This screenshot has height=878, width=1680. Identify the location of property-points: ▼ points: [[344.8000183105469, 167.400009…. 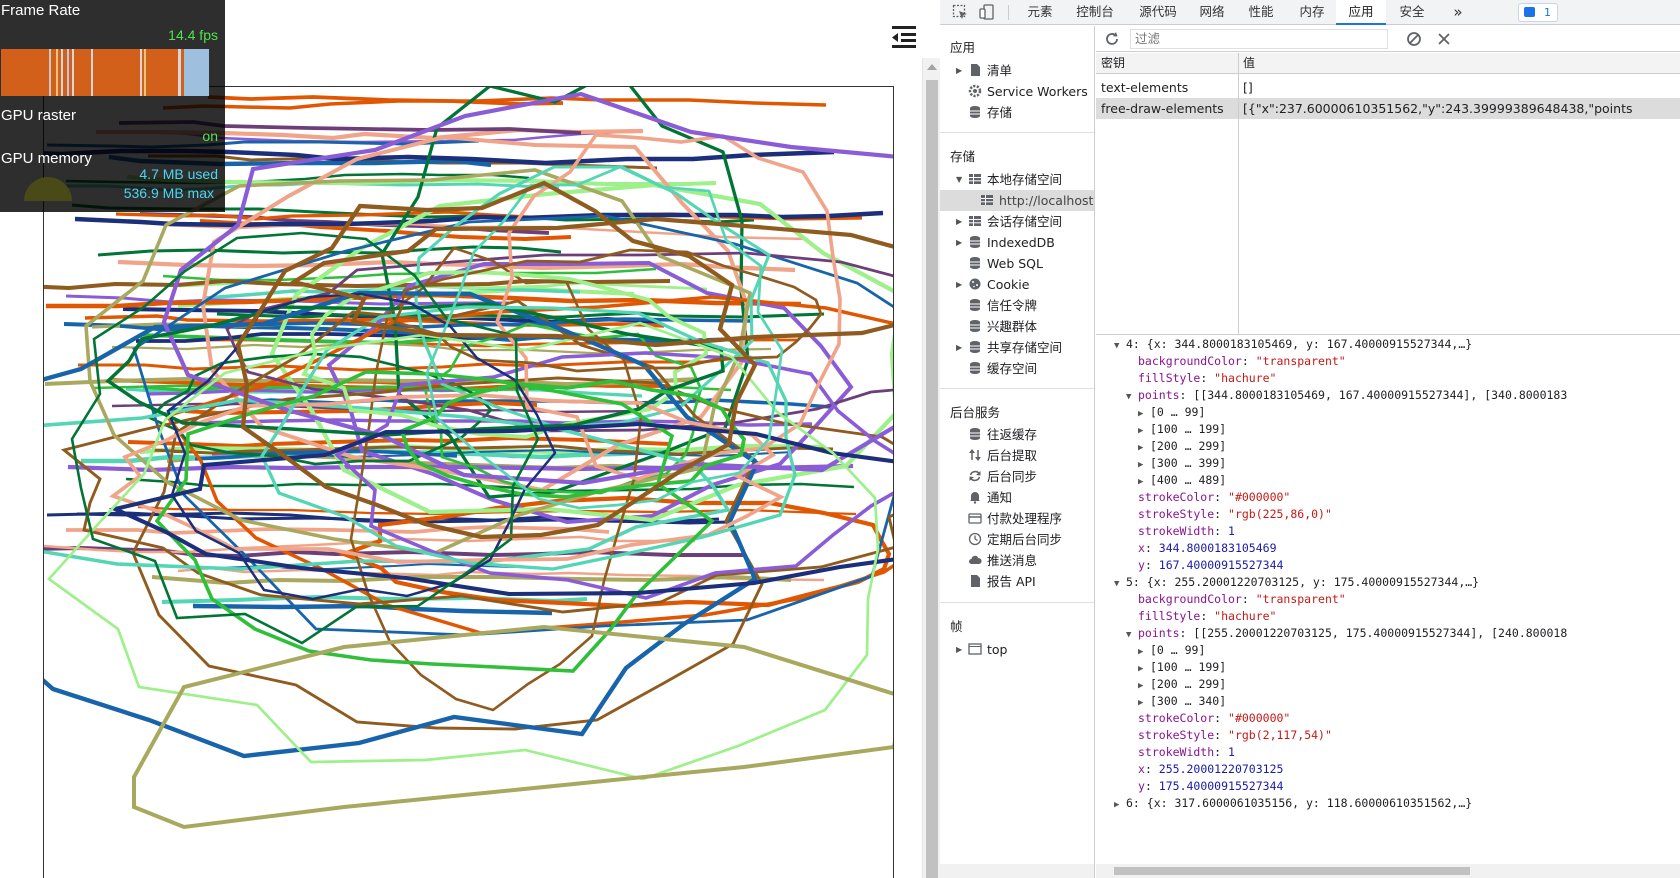
(1346, 395).